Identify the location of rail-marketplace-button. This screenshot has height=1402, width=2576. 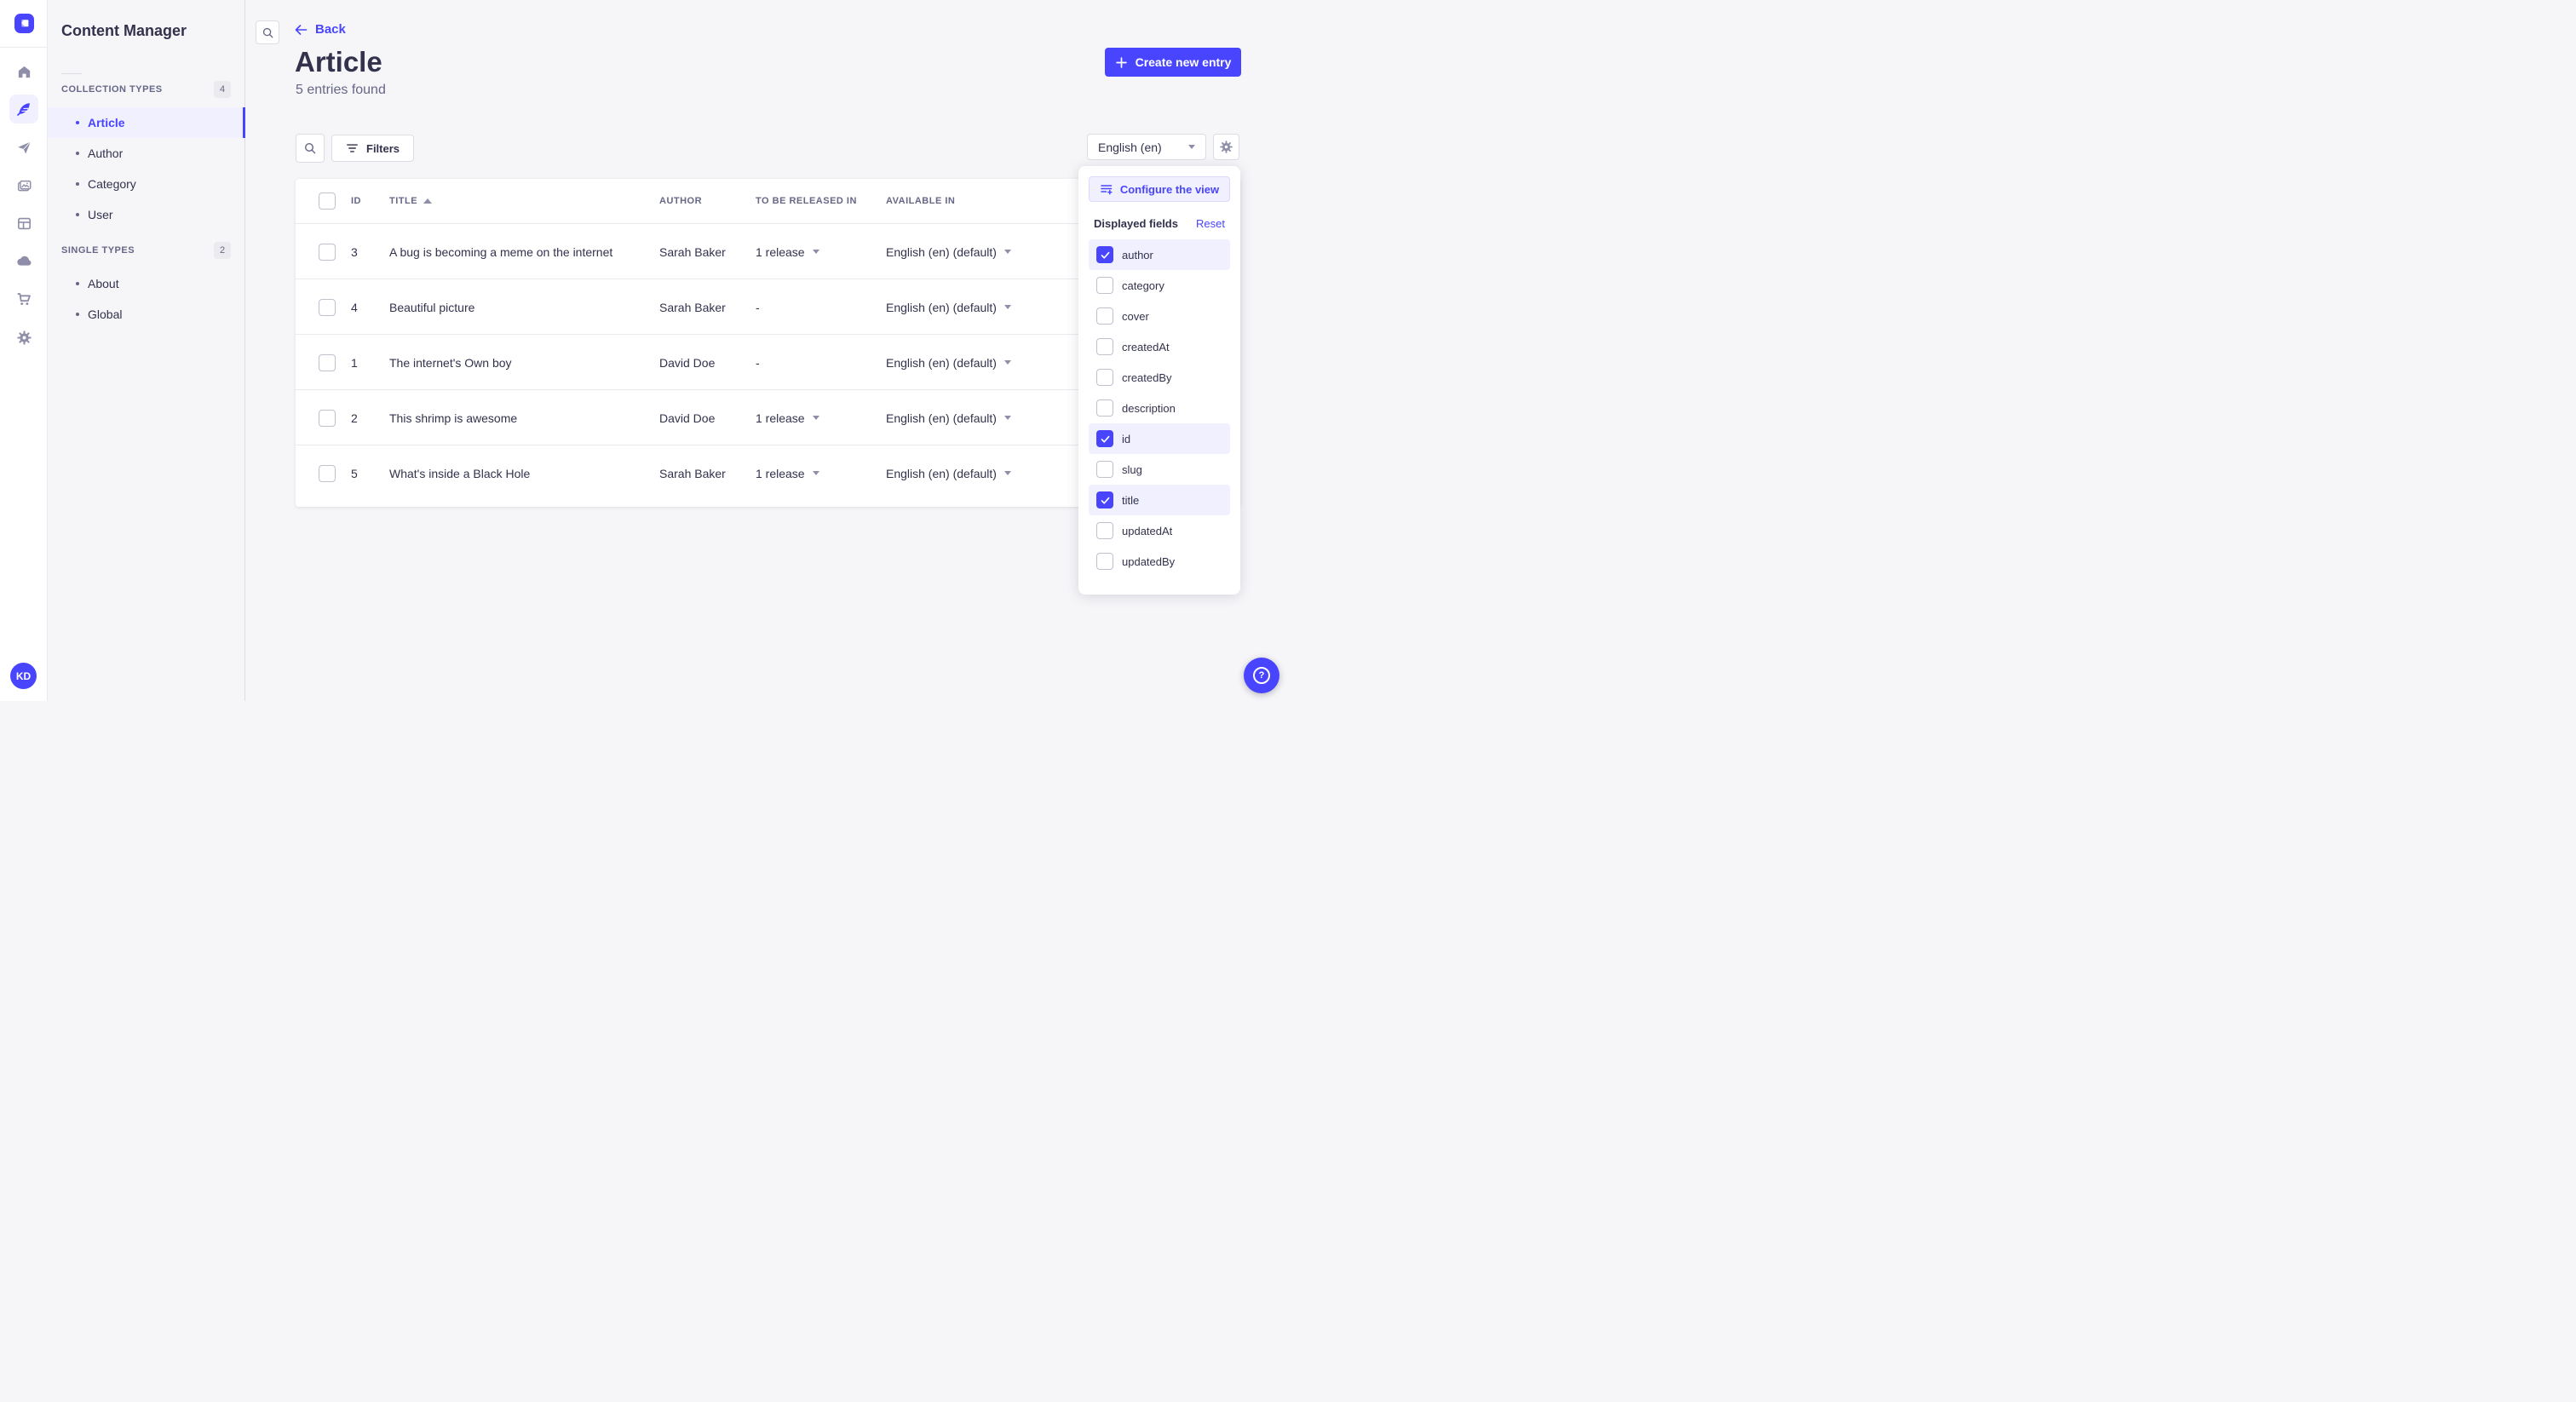
(24, 299).